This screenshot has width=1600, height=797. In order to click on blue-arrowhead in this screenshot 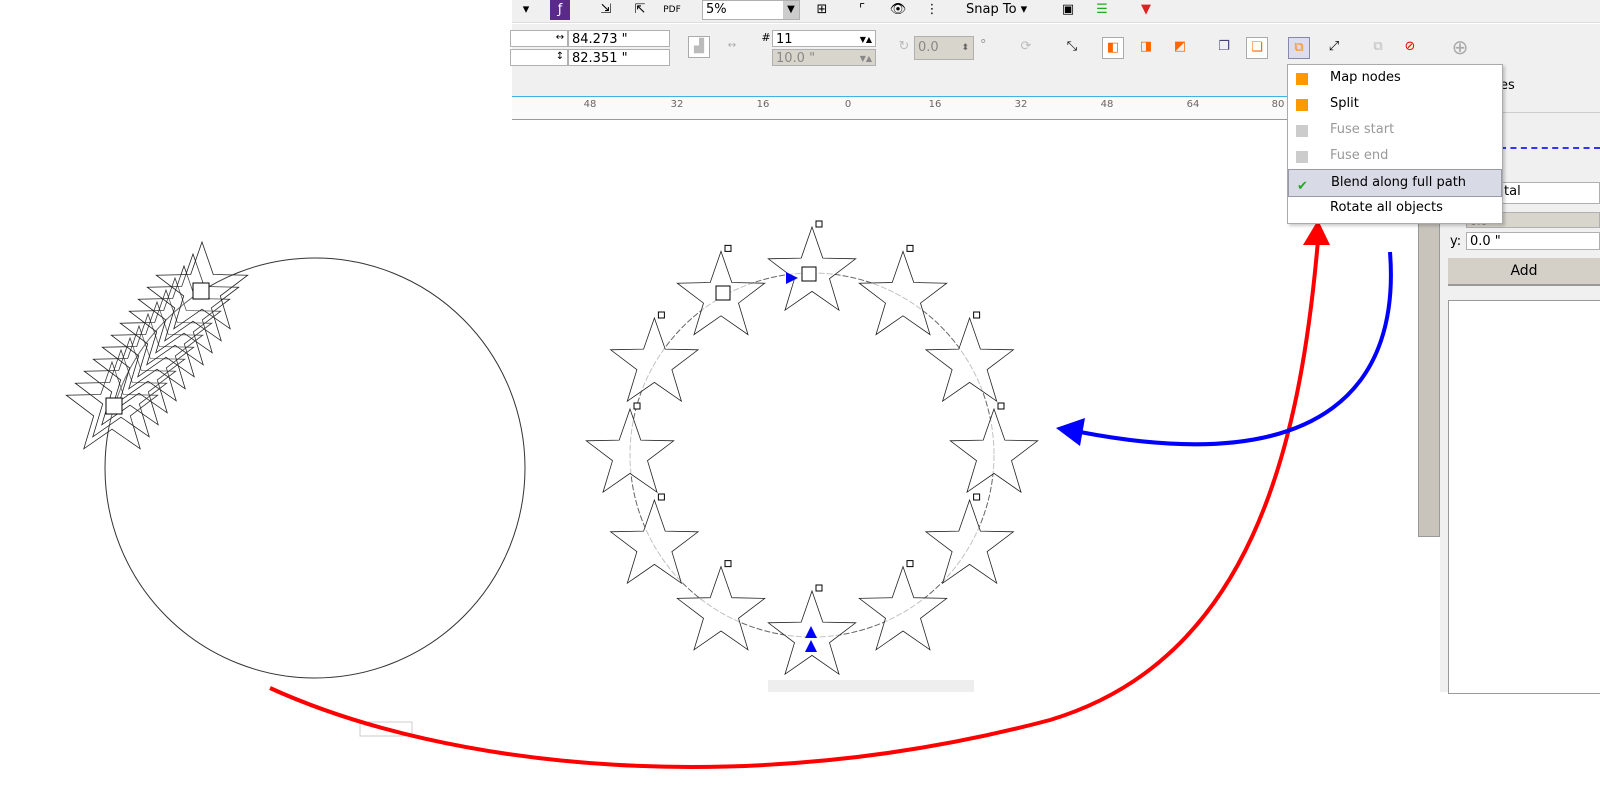, I will do `click(1070, 432)`.